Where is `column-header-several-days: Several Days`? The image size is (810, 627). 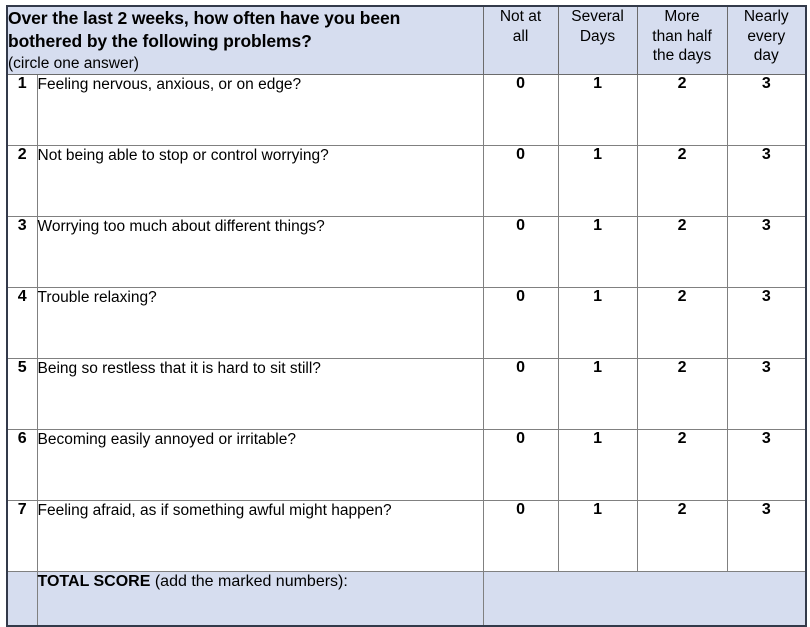
column-header-several-days: Several Days is located at coordinates (597, 40).